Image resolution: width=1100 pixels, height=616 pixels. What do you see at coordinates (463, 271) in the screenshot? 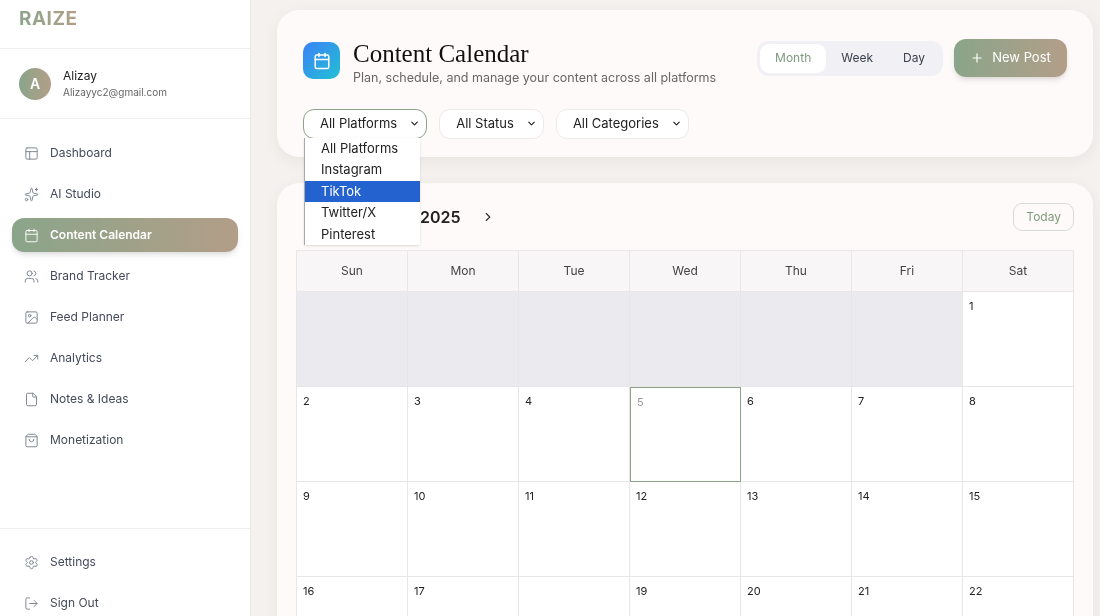
I see `weekday-header: Mon` at bounding box center [463, 271].